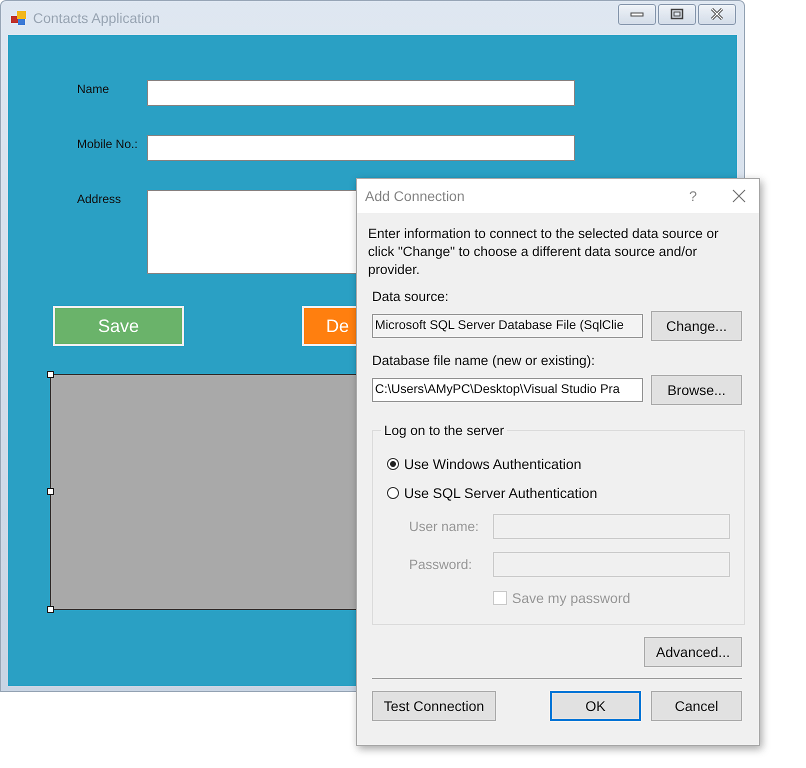 The image size is (806, 768). Describe the element at coordinates (444, 430) in the screenshot. I see `group-title: Log on to the server` at that location.